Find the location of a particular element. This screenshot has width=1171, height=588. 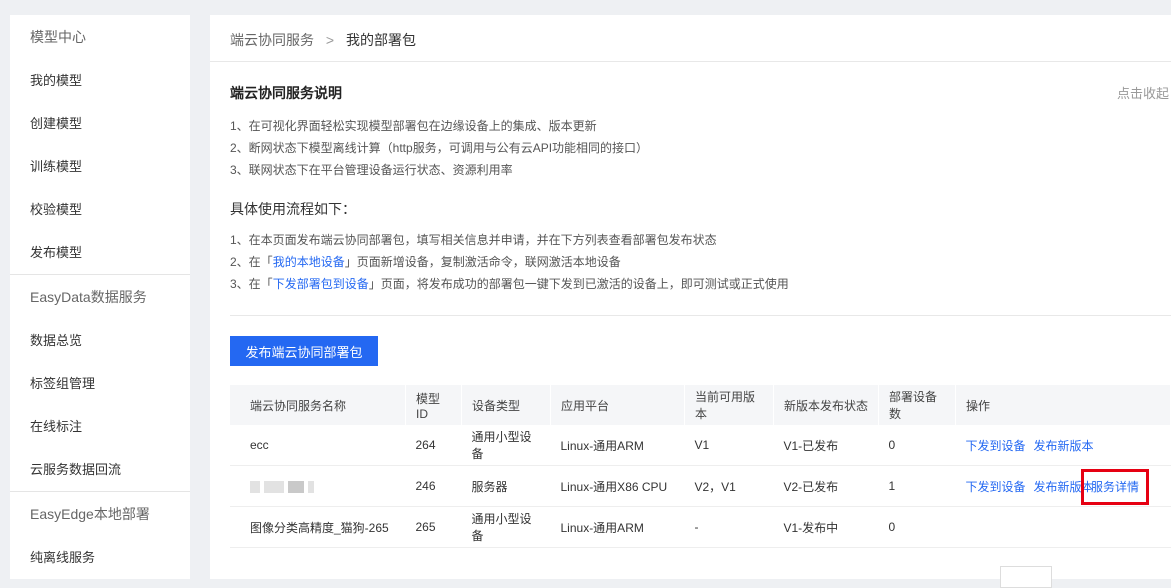

cell-status: V2-已发布 is located at coordinates (826, 486).